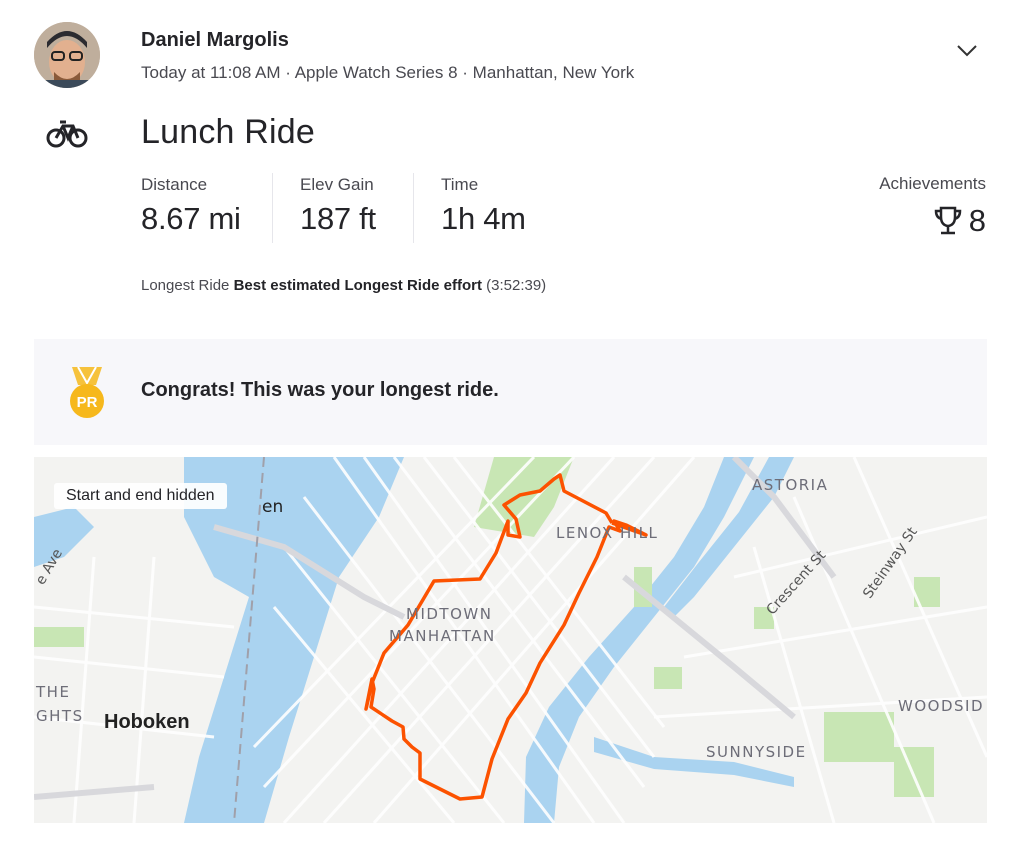 The image size is (1024, 856). Describe the element at coordinates (516, 285) in the screenshot. I see `effort-time: (3:52:39)` at that location.